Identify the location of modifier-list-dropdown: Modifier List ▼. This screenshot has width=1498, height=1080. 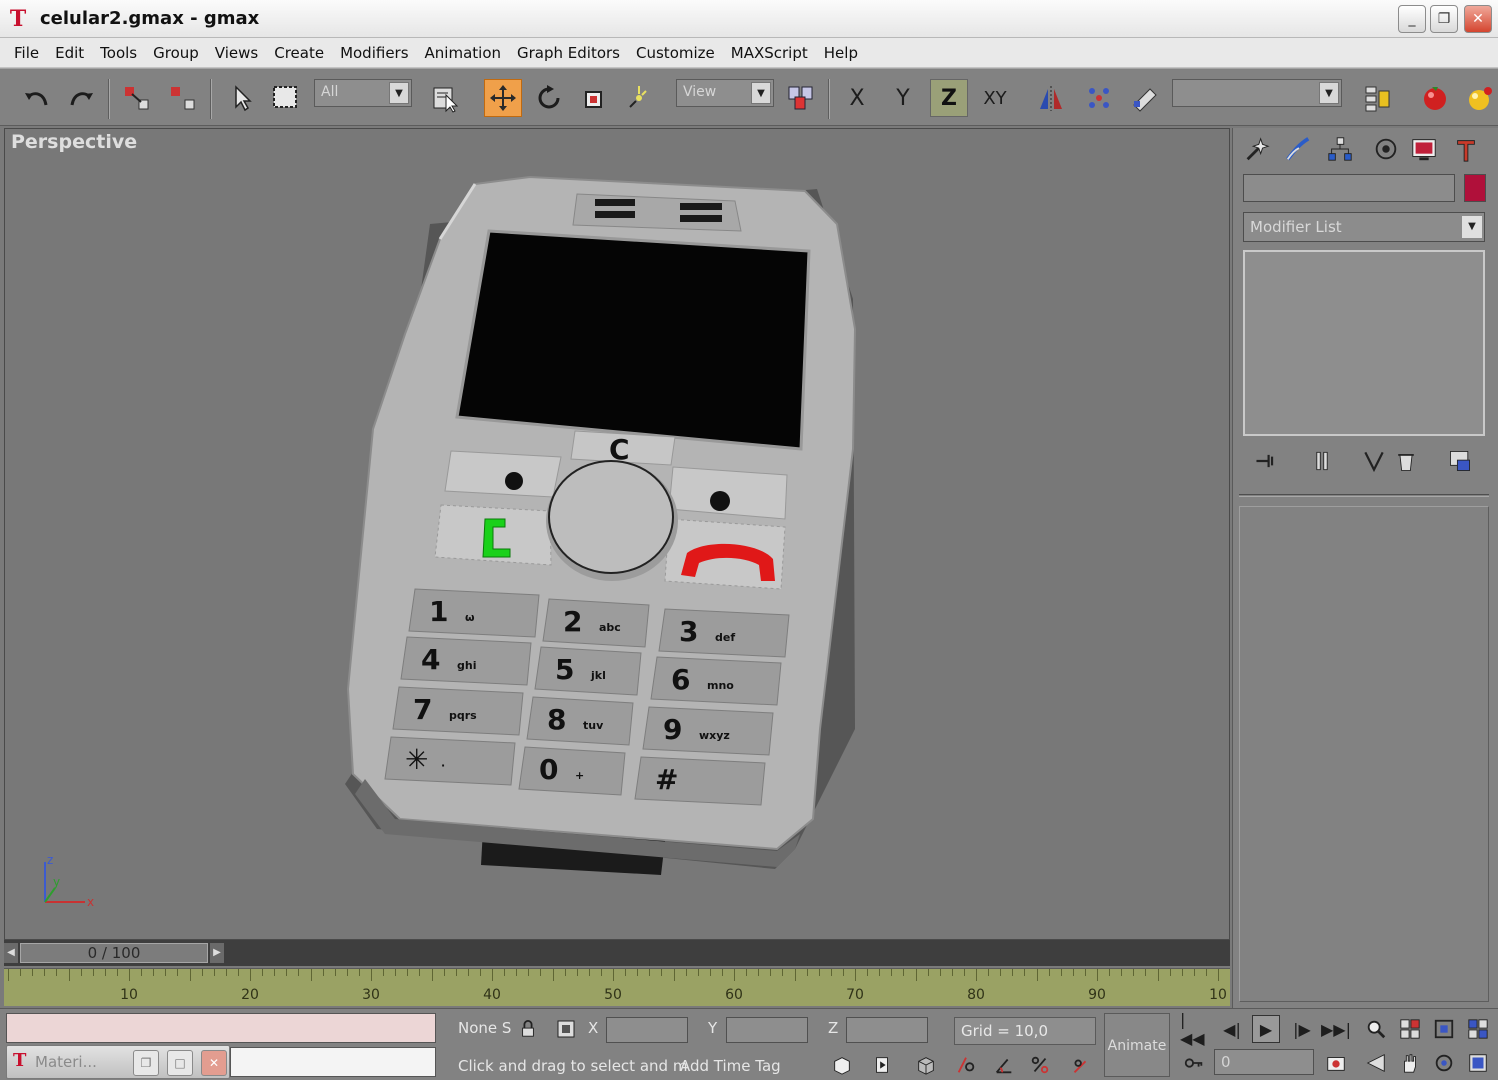
(1364, 227).